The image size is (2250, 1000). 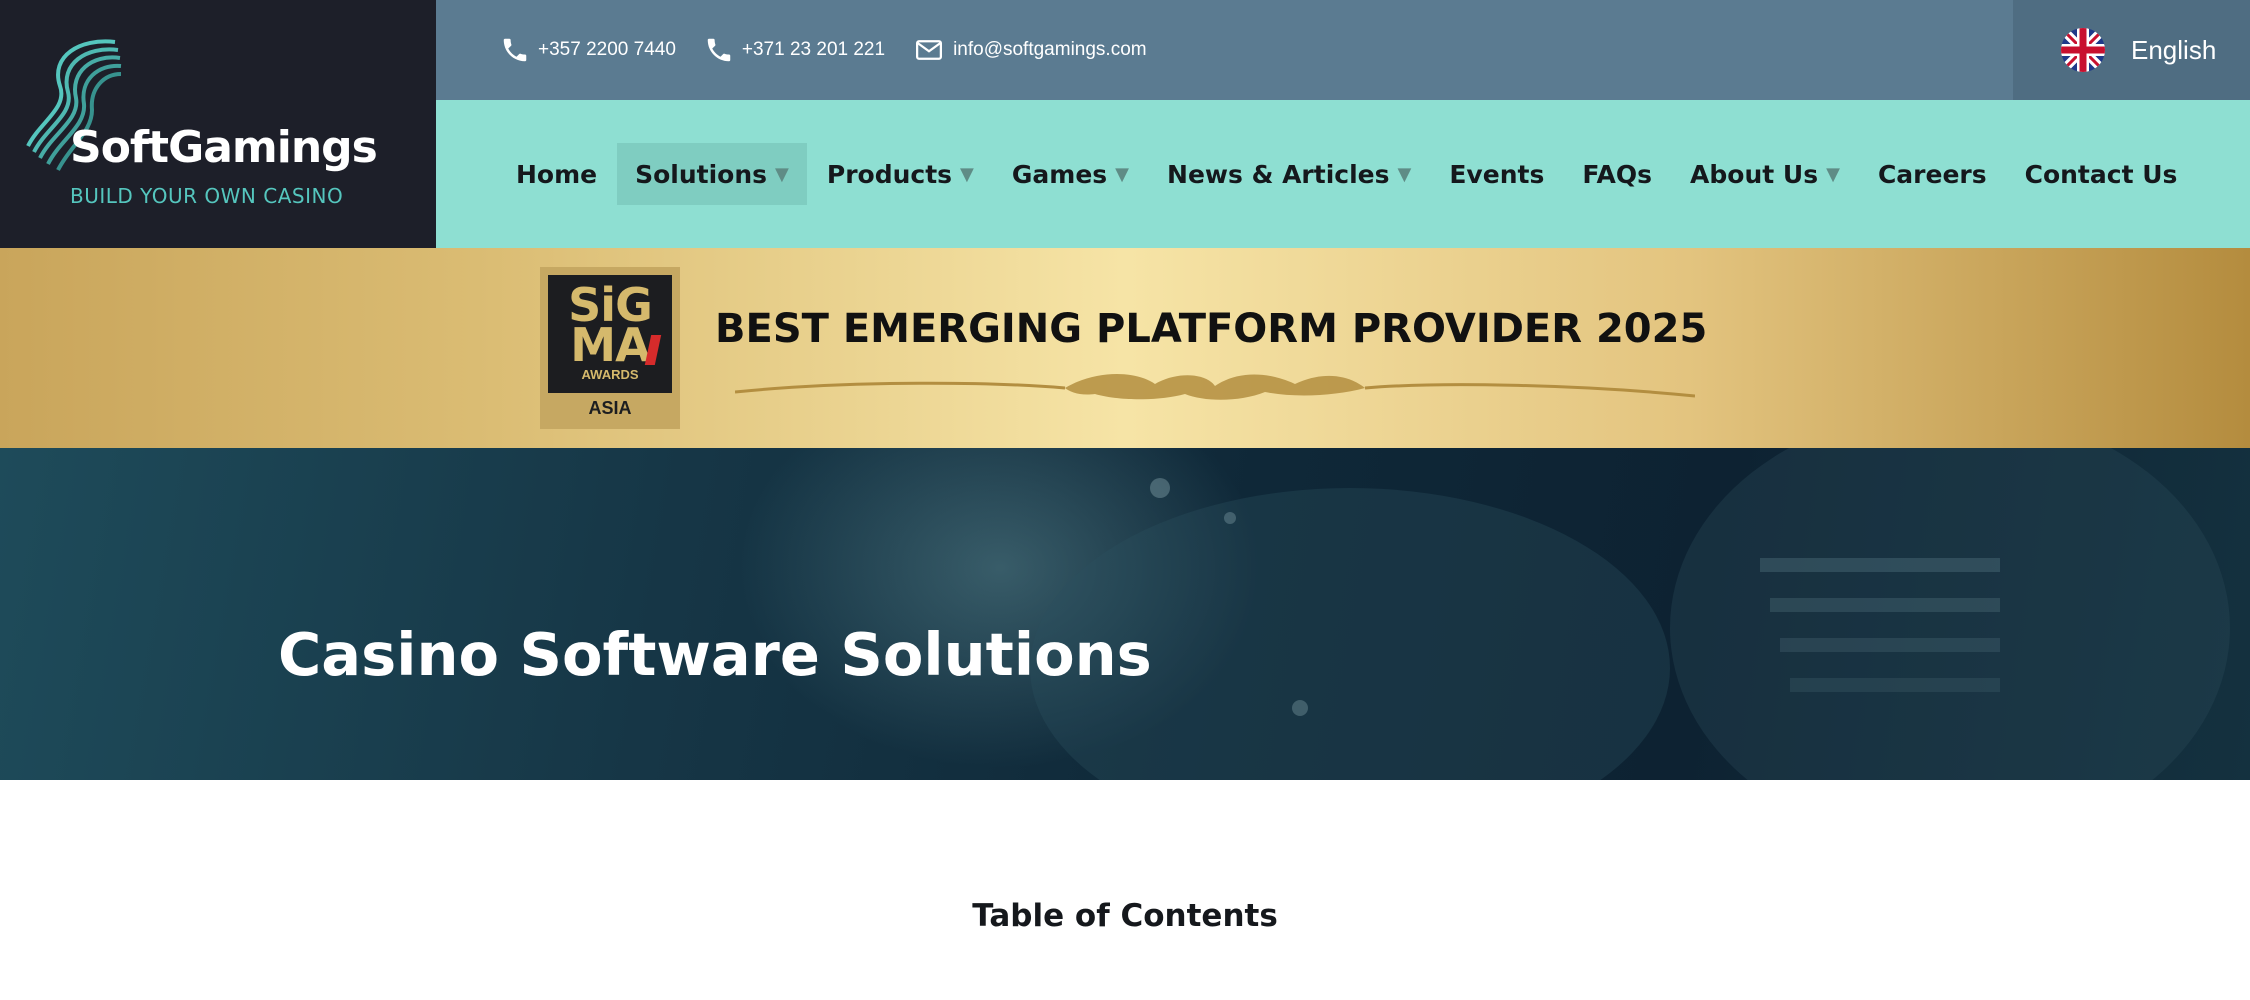 What do you see at coordinates (929, 50) in the screenshot?
I see `envelope-icon` at bounding box center [929, 50].